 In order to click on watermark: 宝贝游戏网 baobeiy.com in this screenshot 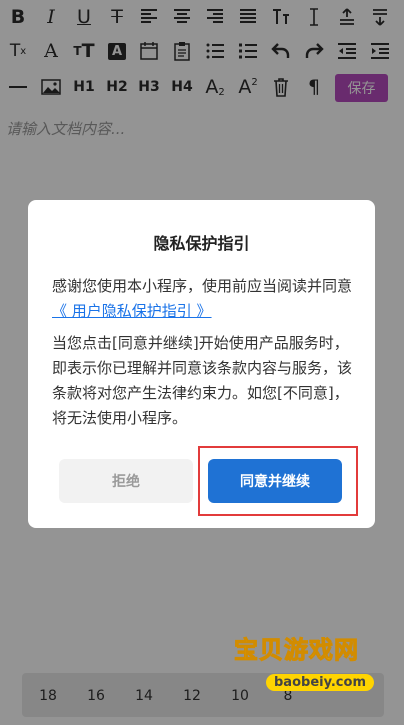, I will do `click(311, 670)`.